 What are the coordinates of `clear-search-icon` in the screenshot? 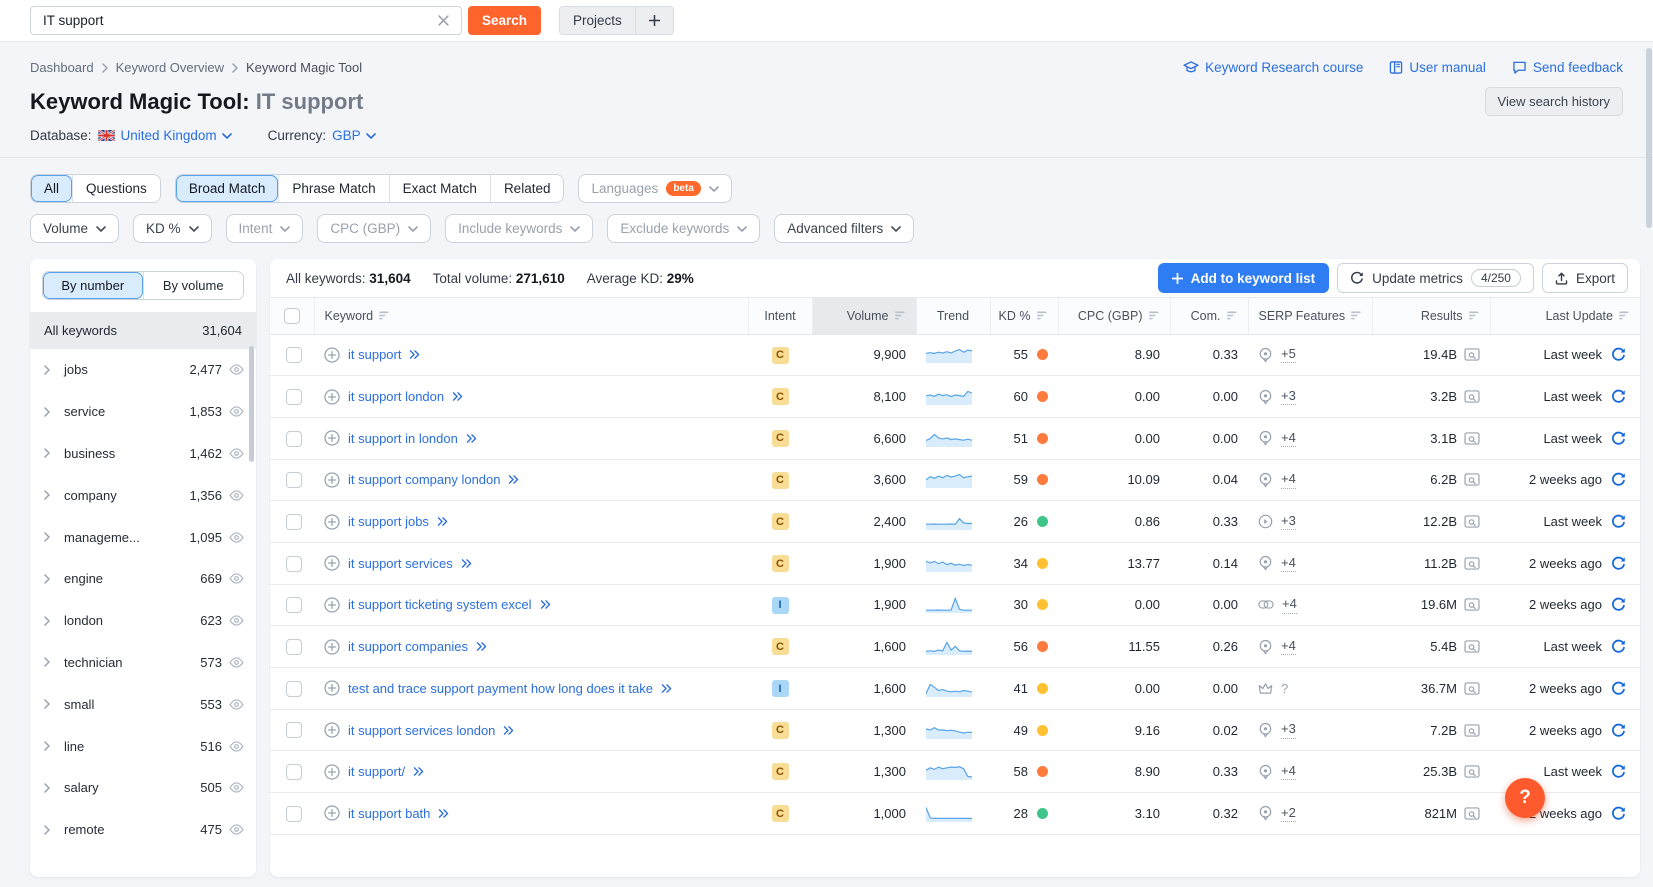 It's located at (443, 20).